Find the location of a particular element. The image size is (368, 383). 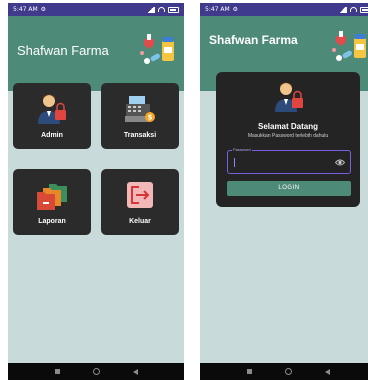

login-button: LOGIN is located at coordinates (289, 188).